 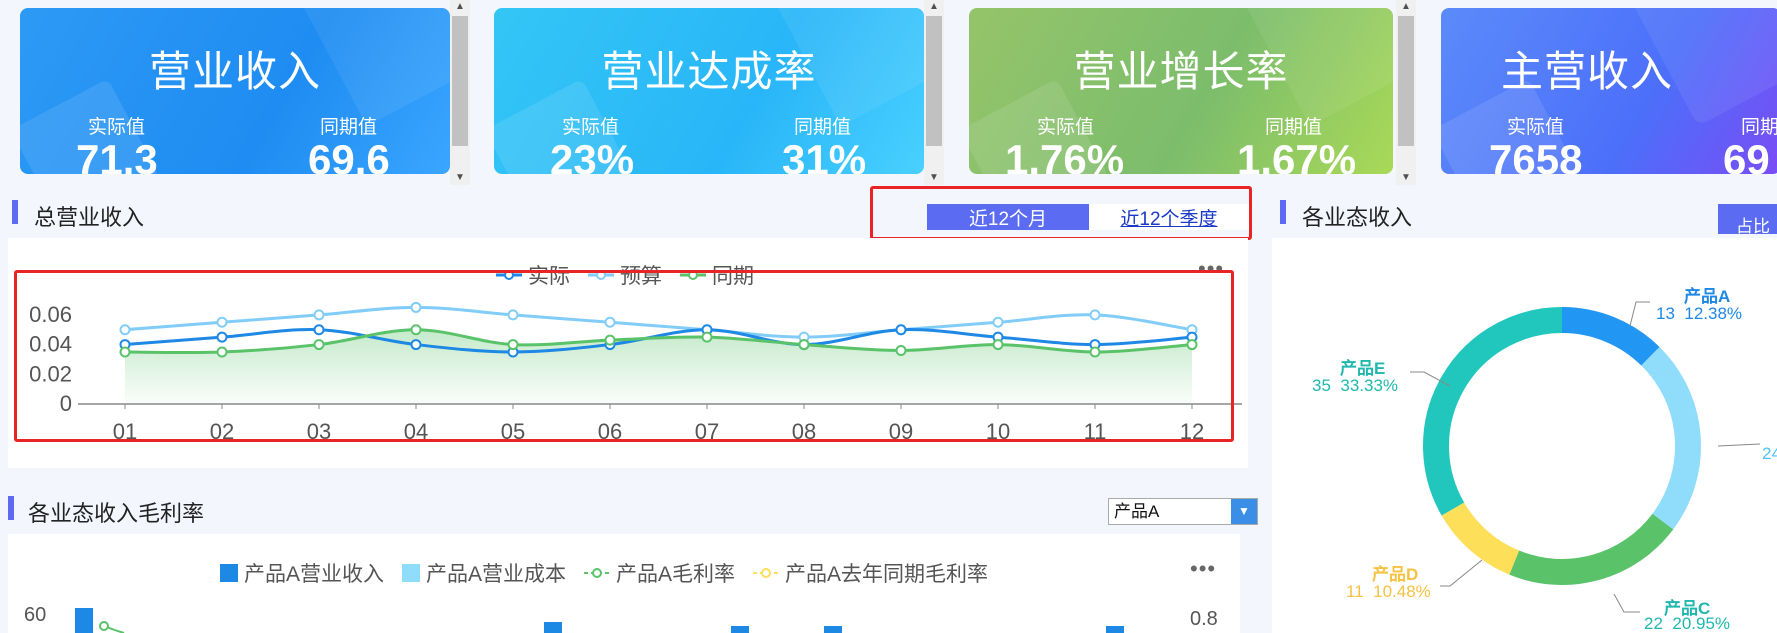 What do you see at coordinates (599, 620) in the screenshot?
I see `margin-bar-chart-partial` at bounding box center [599, 620].